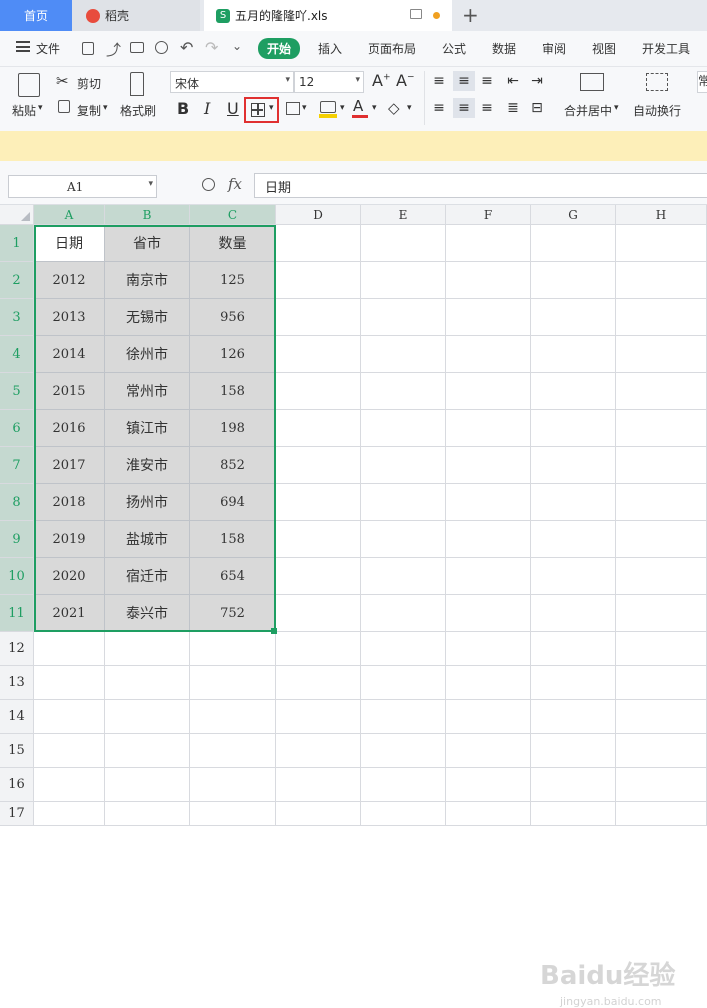 The height and width of the screenshot is (1008, 707). Describe the element at coordinates (233, 243) in the screenshot. I see `cell-c1: 数量` at that location.